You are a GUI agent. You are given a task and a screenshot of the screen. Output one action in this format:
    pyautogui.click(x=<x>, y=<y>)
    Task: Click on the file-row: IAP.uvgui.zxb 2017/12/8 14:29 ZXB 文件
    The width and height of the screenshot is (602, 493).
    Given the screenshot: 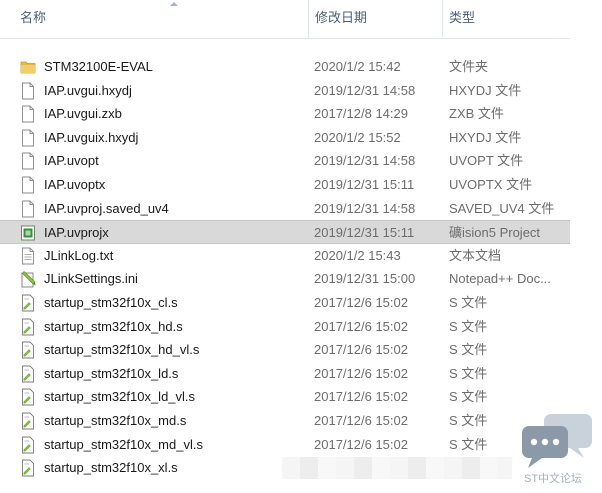 What is the action you would take?
    pyautogui.click(x=285, y=114)
    